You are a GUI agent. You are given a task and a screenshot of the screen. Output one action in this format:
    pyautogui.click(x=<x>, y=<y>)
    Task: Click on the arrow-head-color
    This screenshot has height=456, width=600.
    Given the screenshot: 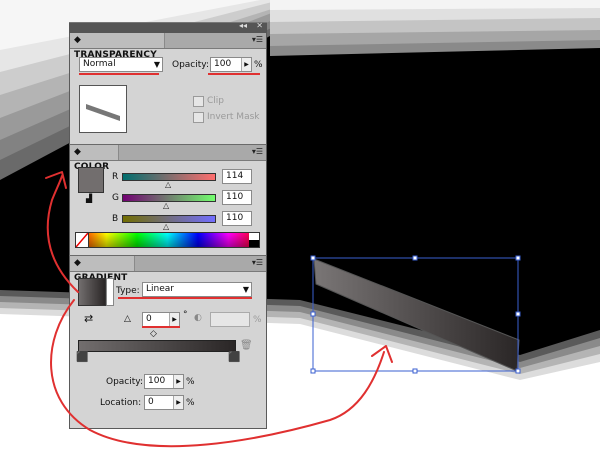 What is the action you would take?
    pyautogui.click(x=56, y=180)
    